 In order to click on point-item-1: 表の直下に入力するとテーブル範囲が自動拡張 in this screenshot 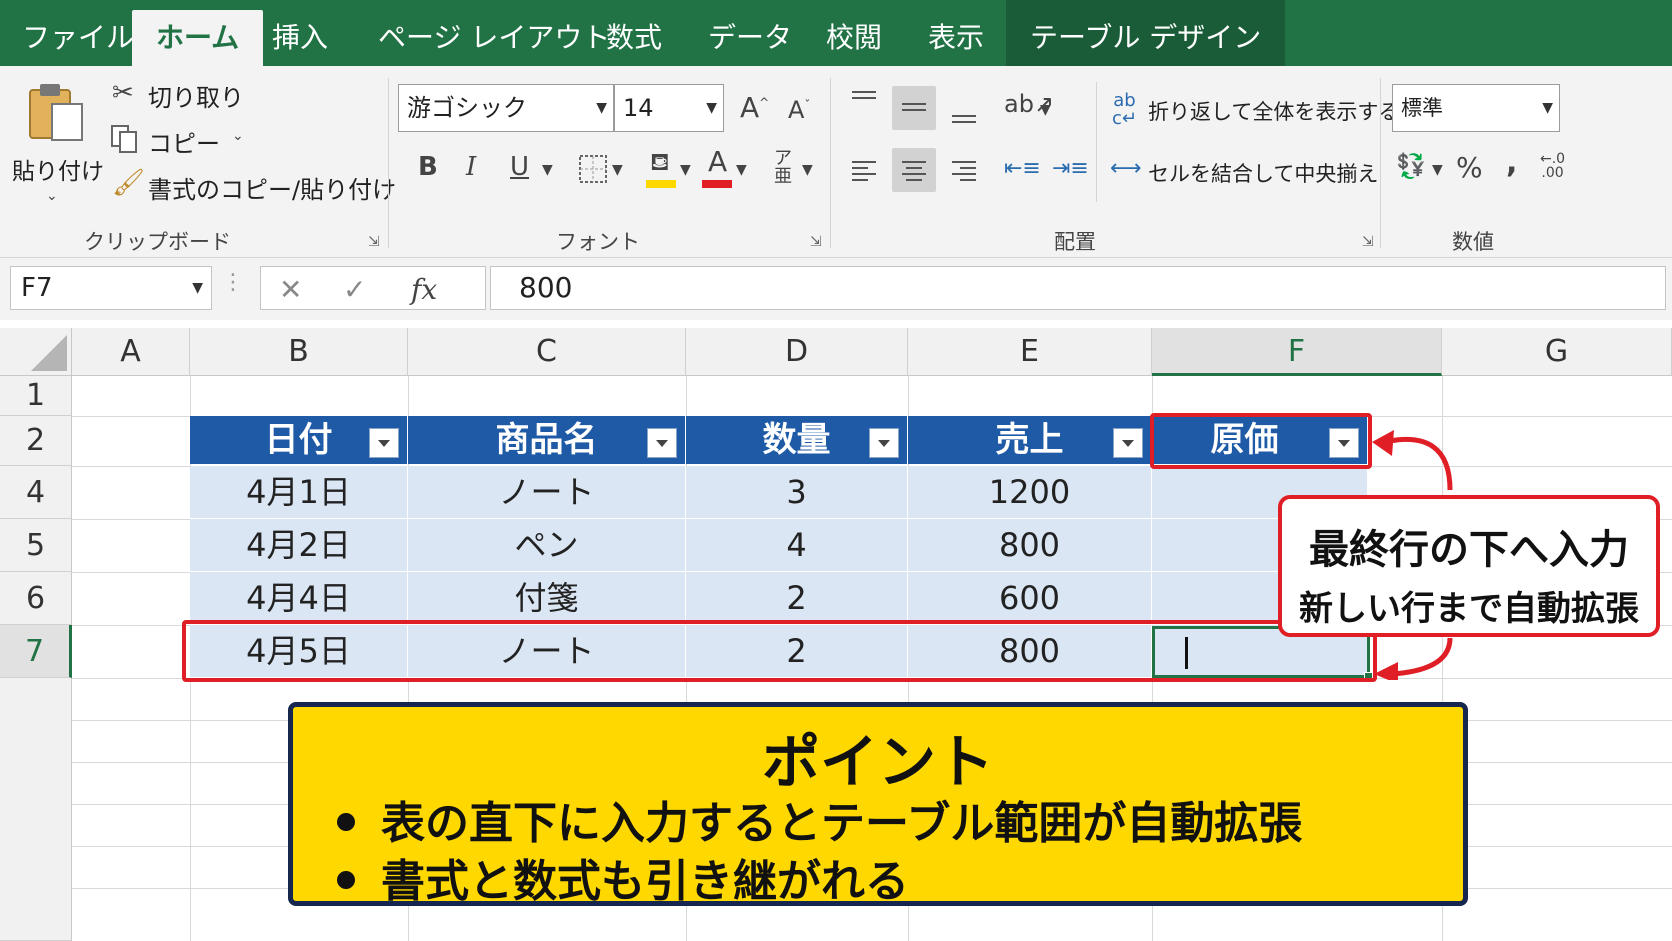, I will do `click(819, 819)`.